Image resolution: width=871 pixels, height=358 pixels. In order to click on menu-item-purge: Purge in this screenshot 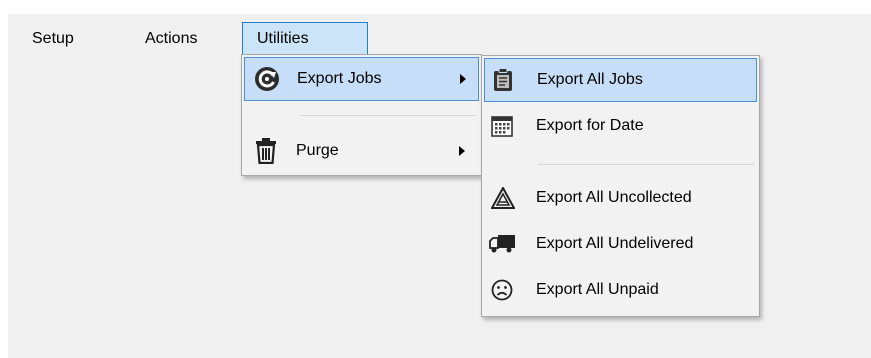, I will do `click(361, 151)`.